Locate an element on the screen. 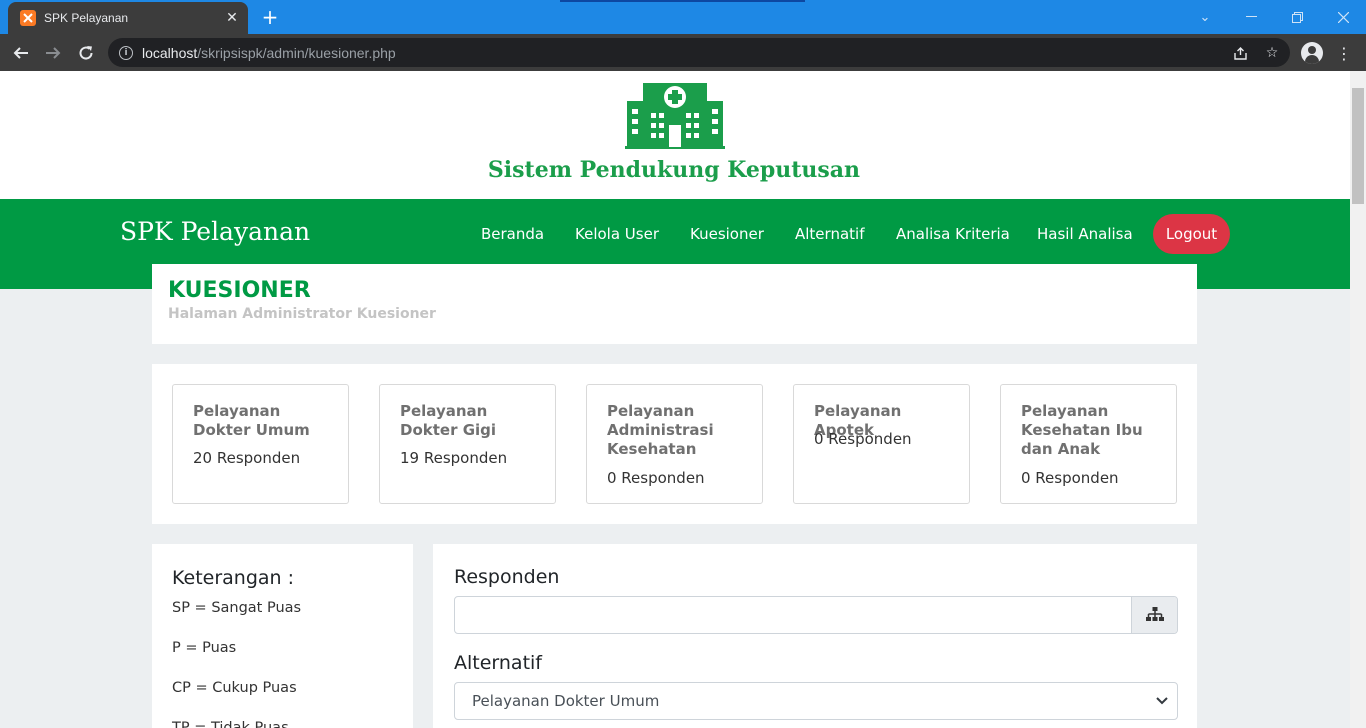 Image resolution: width=1366 pixels, height=728 pixels. responden-input is located at coordinates (793, 615).